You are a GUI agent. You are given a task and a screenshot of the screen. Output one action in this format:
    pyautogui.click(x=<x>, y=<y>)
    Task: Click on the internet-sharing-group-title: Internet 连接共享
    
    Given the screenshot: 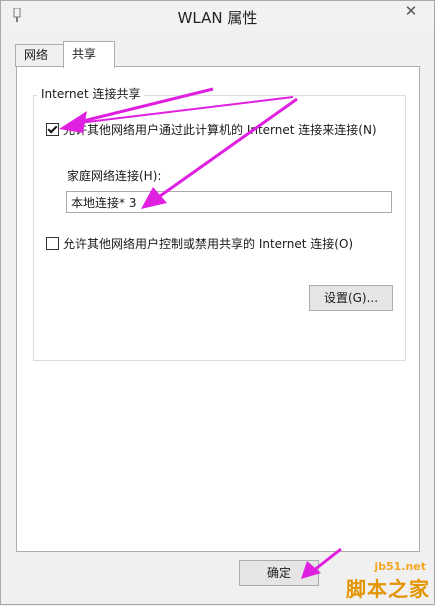 What is the action you would take?
    pyautogui.click(x=91, y=93)
    